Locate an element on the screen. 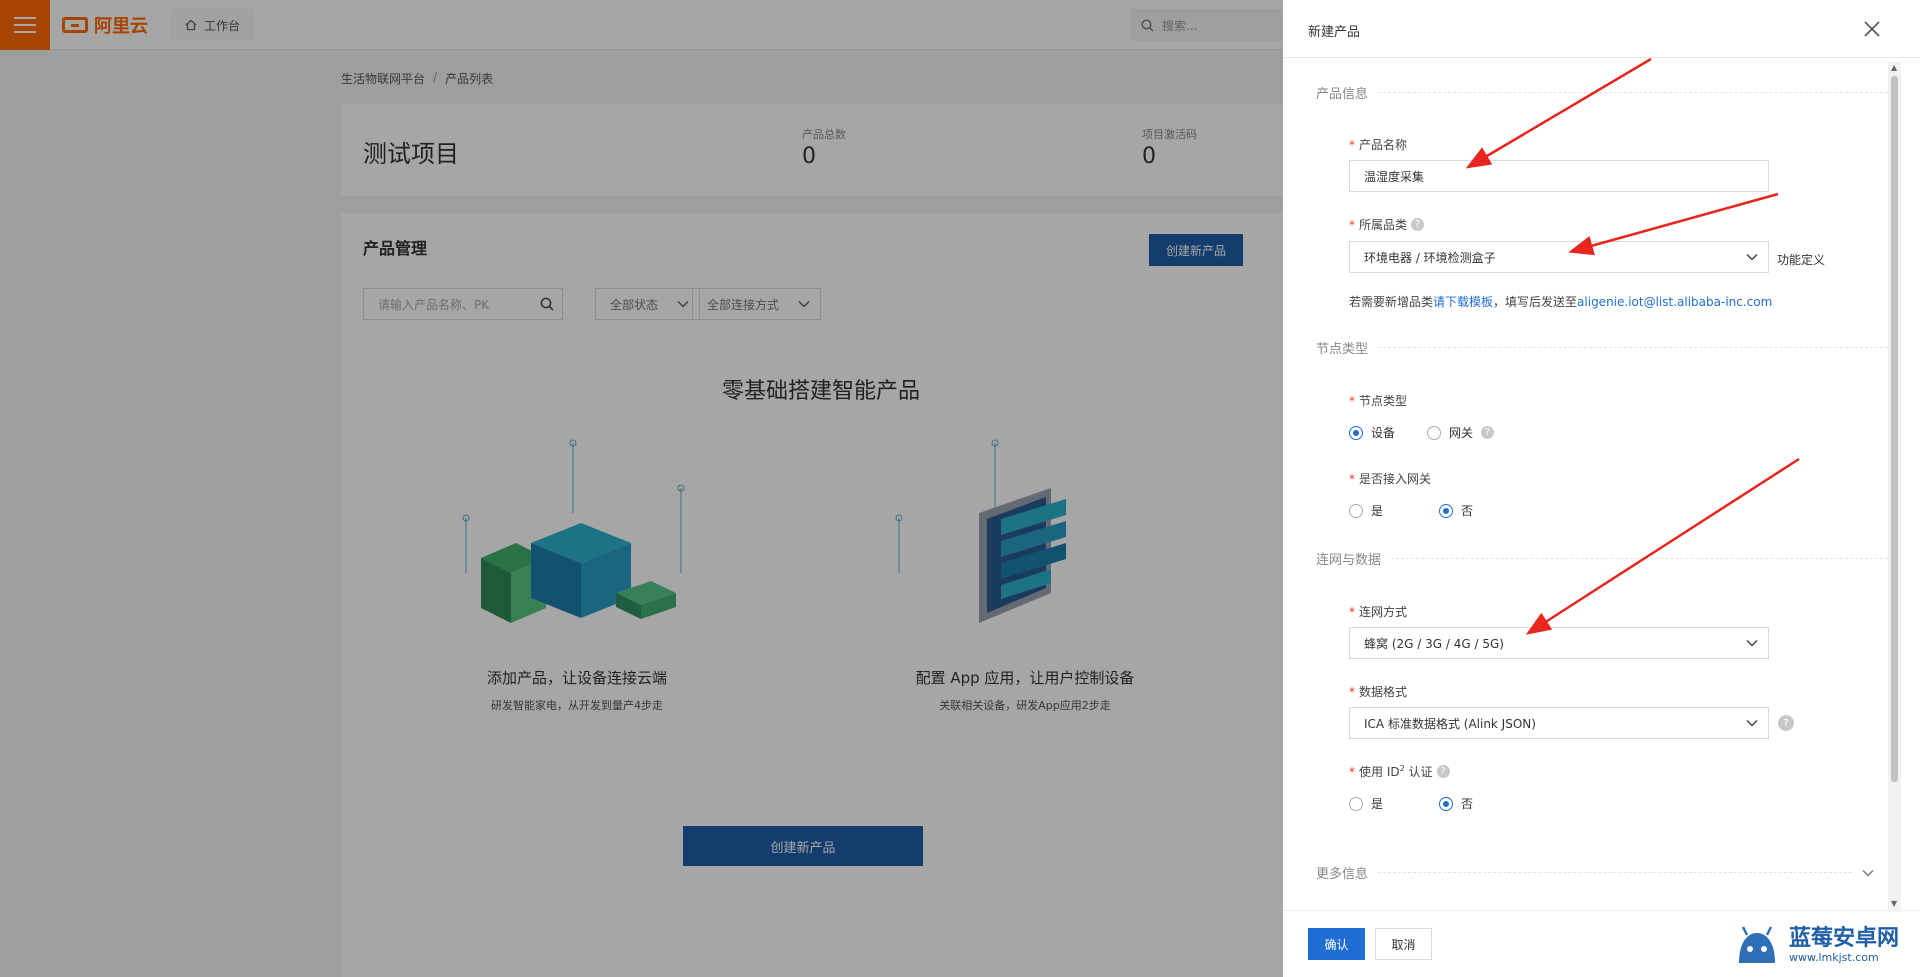  select-value: 蜂窝 (2G / 3G / 4G / 5G) is located at coordinates (1434, 643).